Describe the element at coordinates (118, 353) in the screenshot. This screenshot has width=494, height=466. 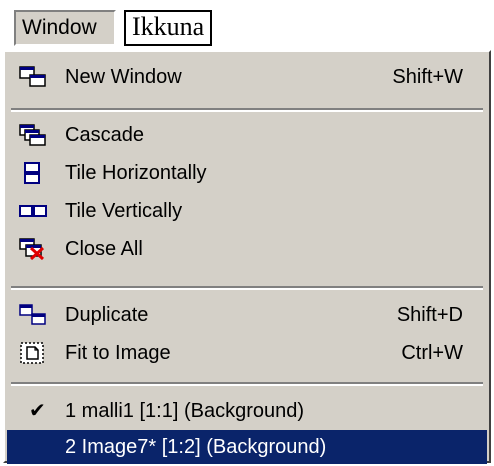
I see `menu-item-label: Fit to Image` at that location.